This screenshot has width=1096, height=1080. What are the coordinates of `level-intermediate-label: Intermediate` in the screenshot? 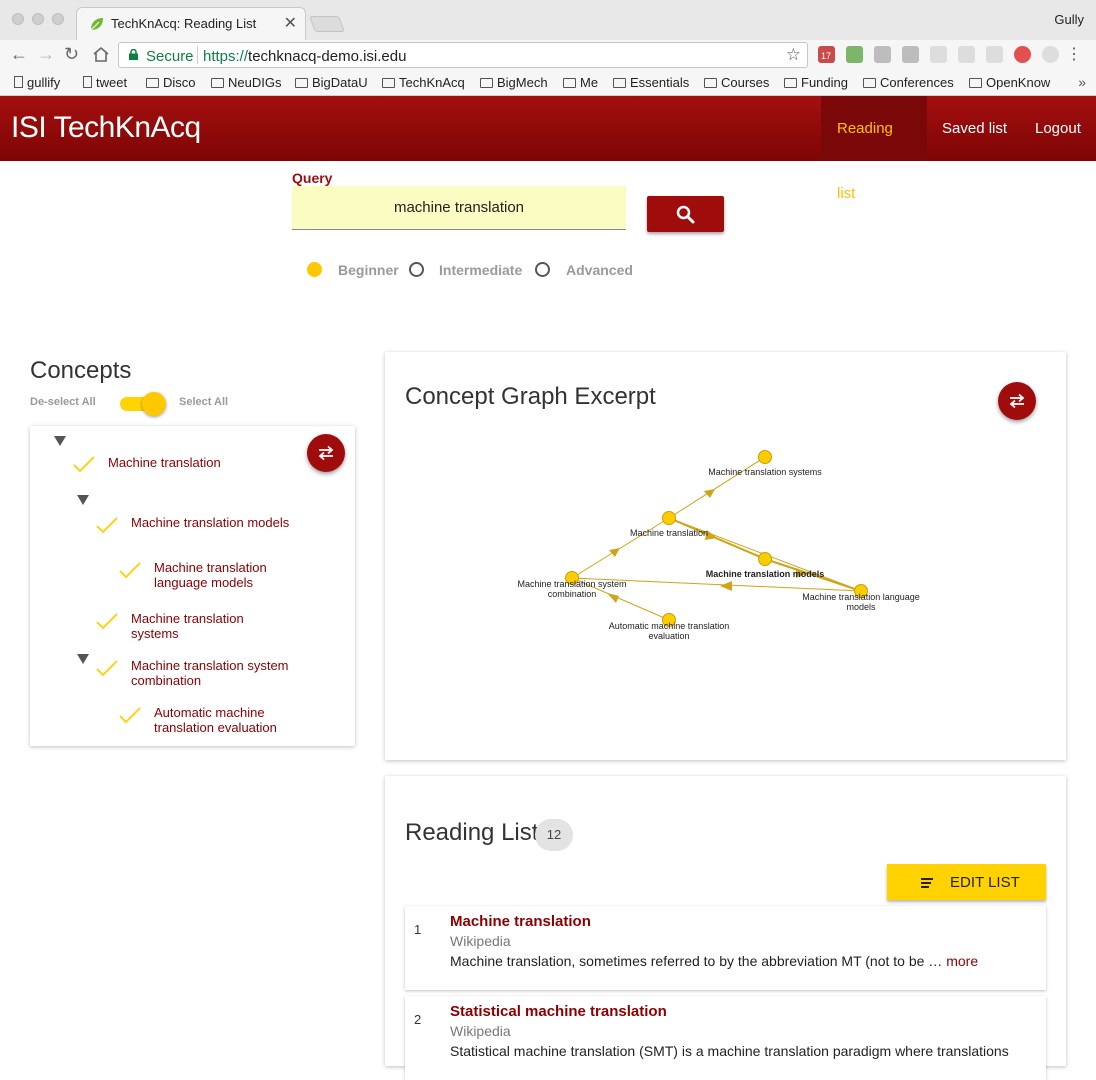 It's located at (480, 270).